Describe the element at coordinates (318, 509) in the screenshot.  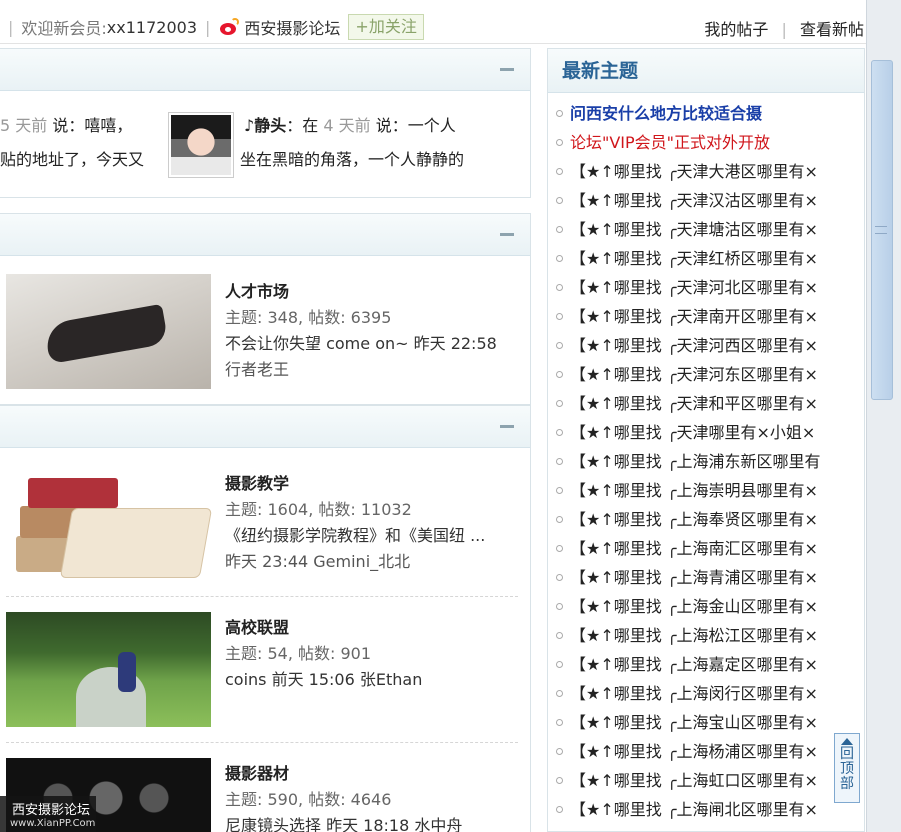
I see `forum-stats: 主题: 1604, 帖数: 11032` at that location.